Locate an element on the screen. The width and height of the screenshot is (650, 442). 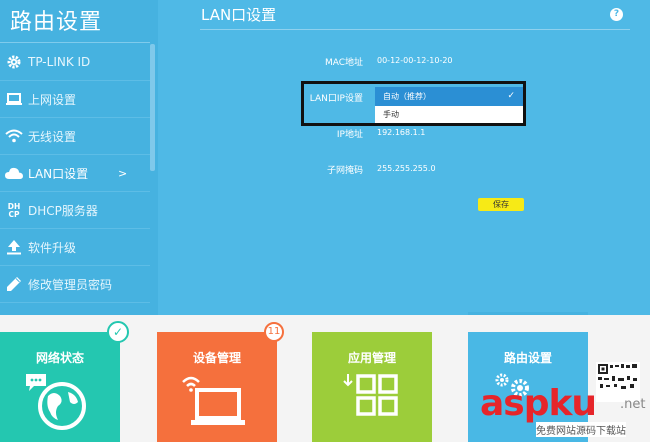
sidebar-item-label: TP-LINK ID is located at coordinates (59, 62).